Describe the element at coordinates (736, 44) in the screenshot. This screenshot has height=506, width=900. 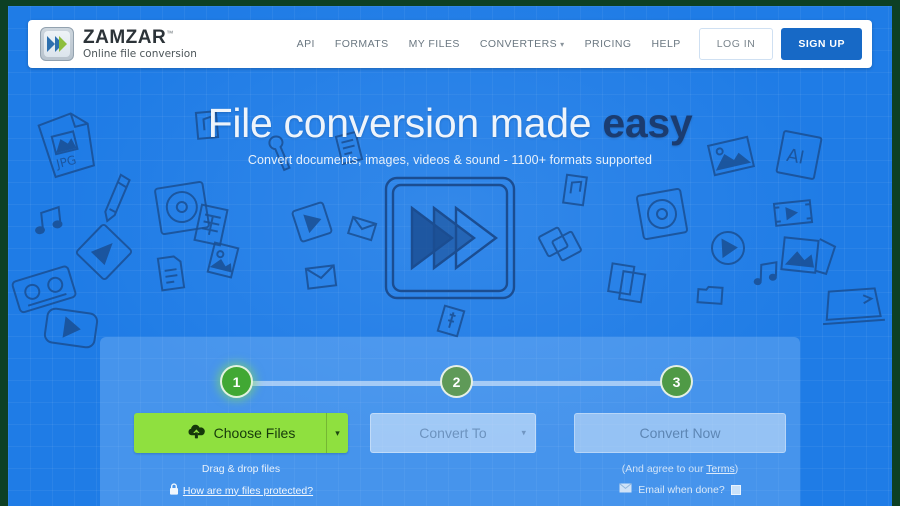
I see `log-in-button: LOG IN` at that location.